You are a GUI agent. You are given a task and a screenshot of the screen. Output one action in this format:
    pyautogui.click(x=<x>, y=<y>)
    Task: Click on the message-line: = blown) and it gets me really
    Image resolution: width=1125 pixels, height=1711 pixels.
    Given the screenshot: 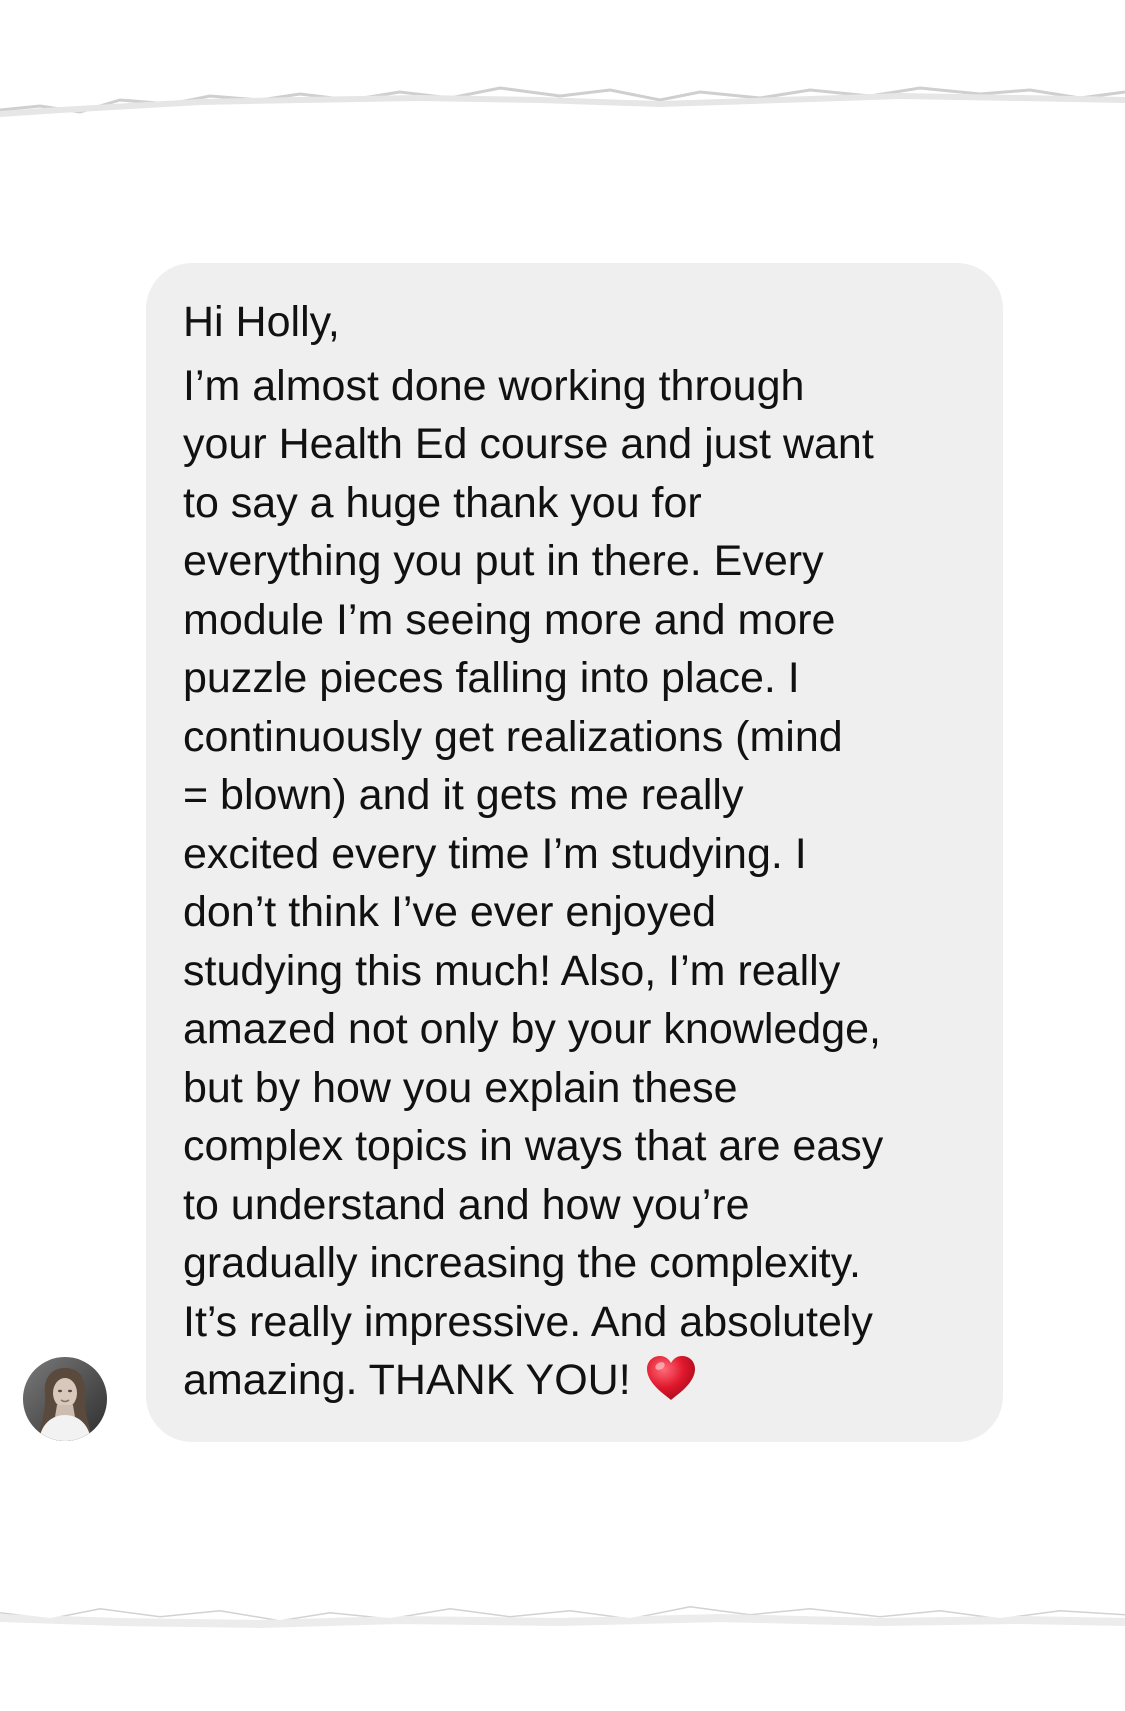 What is the action you would take?
    pyautogui.click(x=463, y=795)
    